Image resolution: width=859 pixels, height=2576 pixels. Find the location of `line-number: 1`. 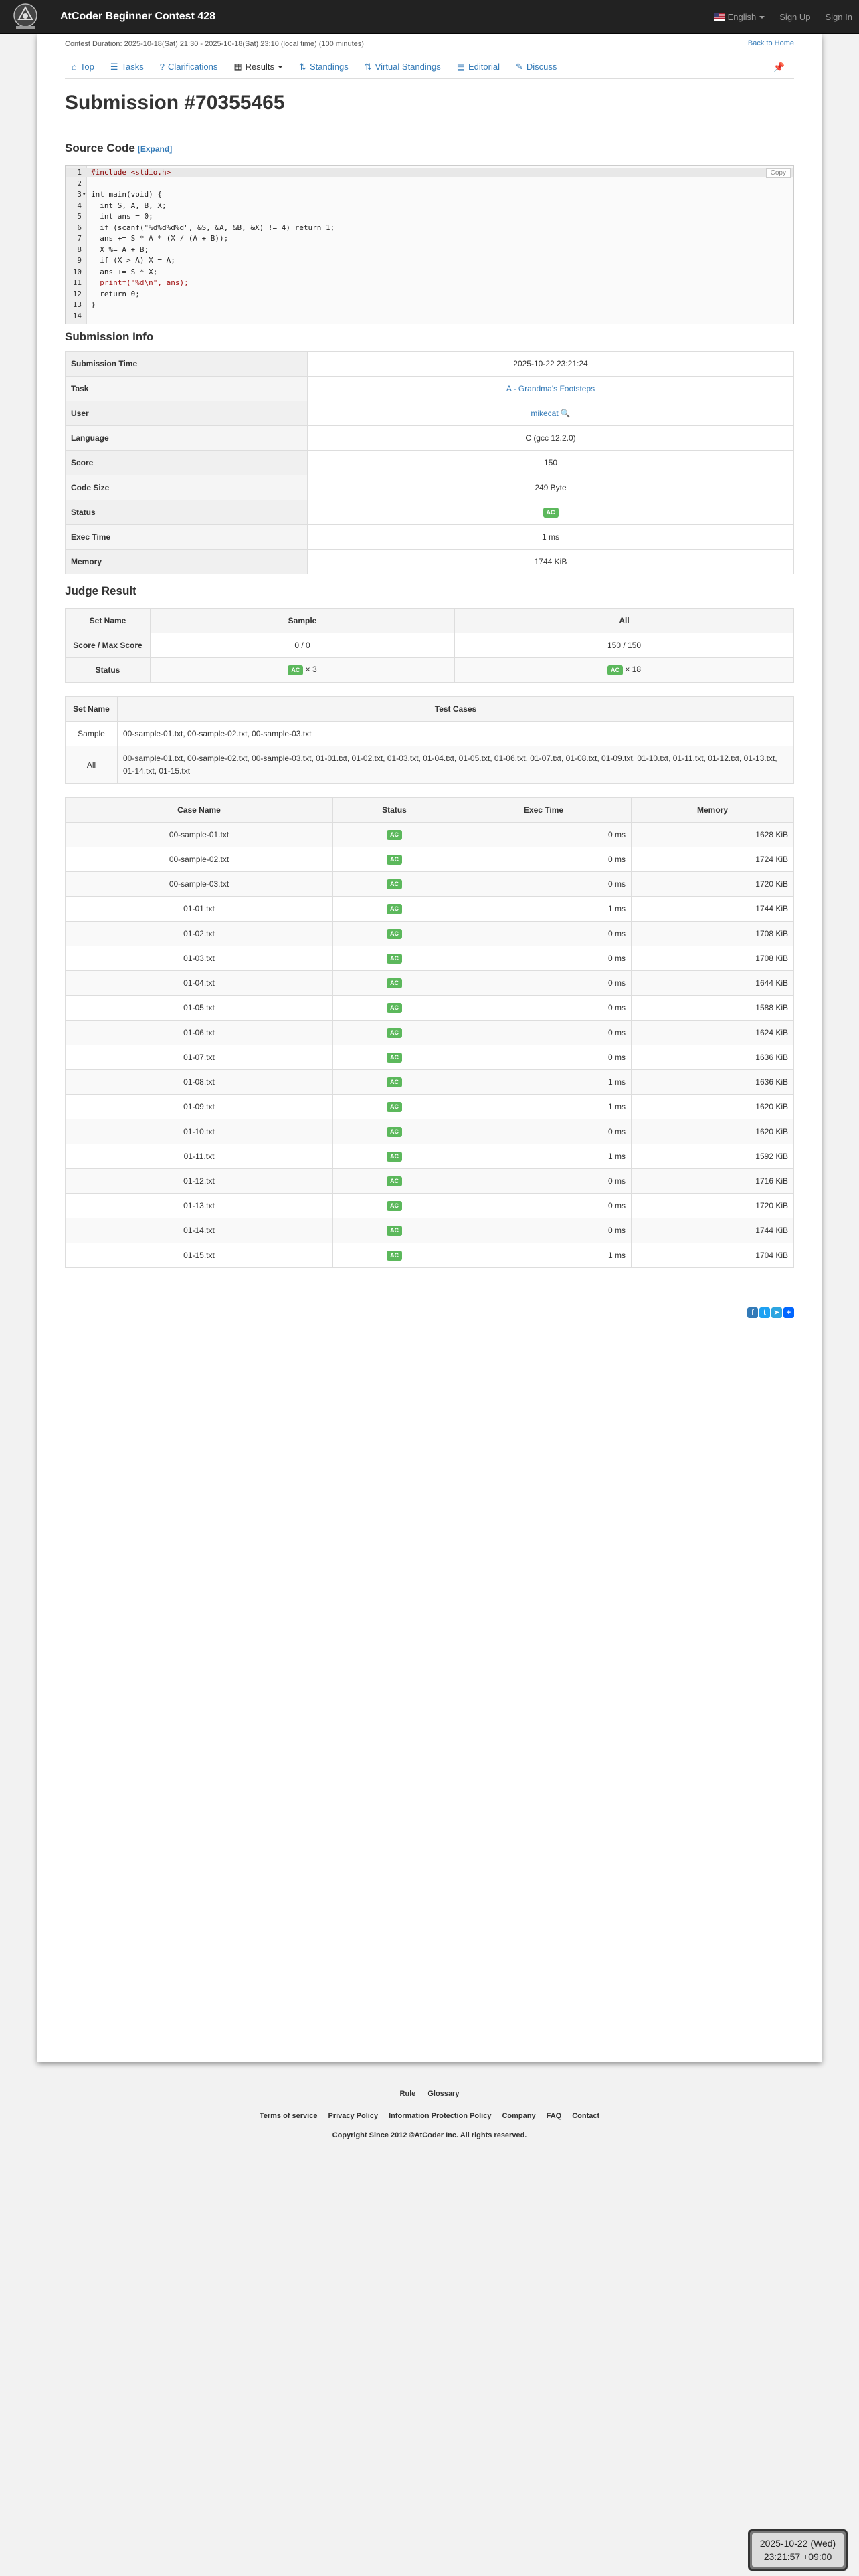

line-number: 1 is located at coordinates (79, 173).